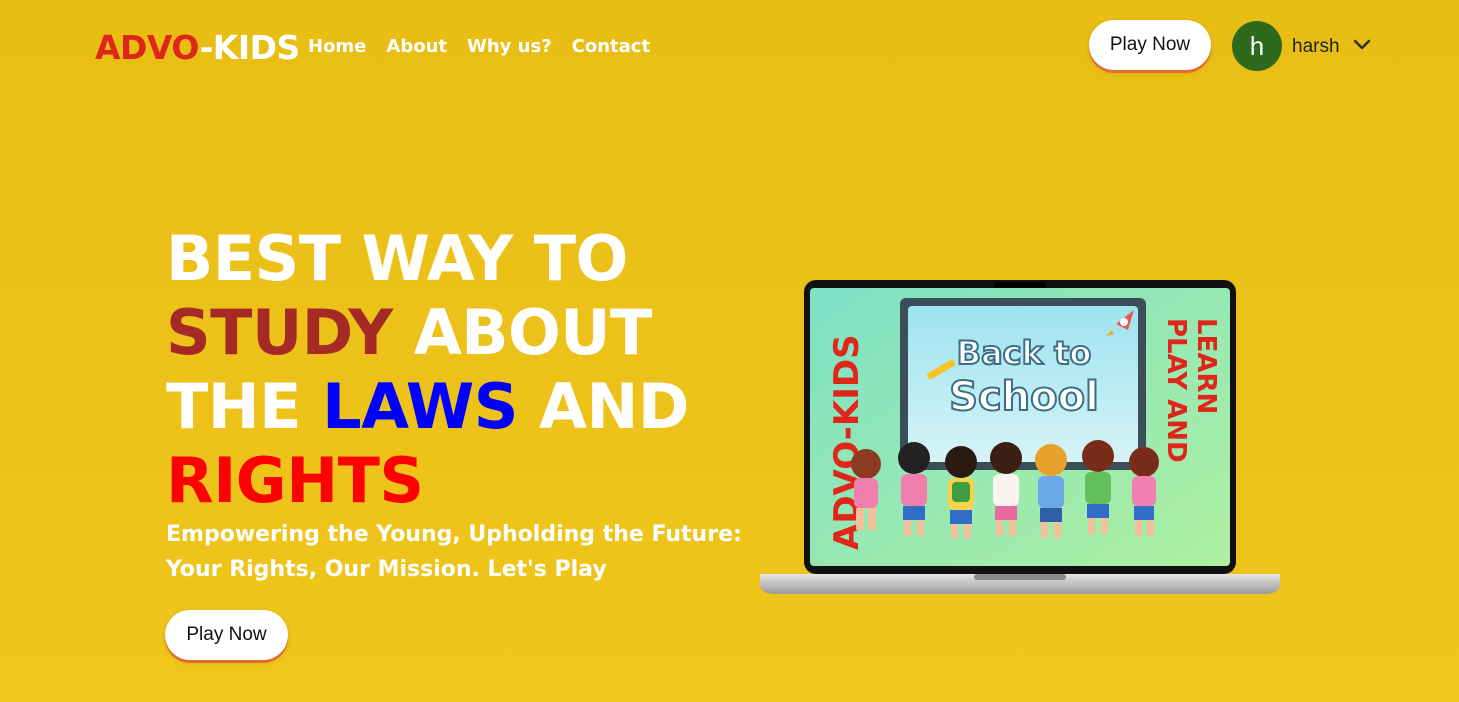 This screenshot has width=1459, height=702. What do you see at coordinates (1316, 47) in the screenshot?
I see `user-name: harsh` at bounding box center [1316, 47].